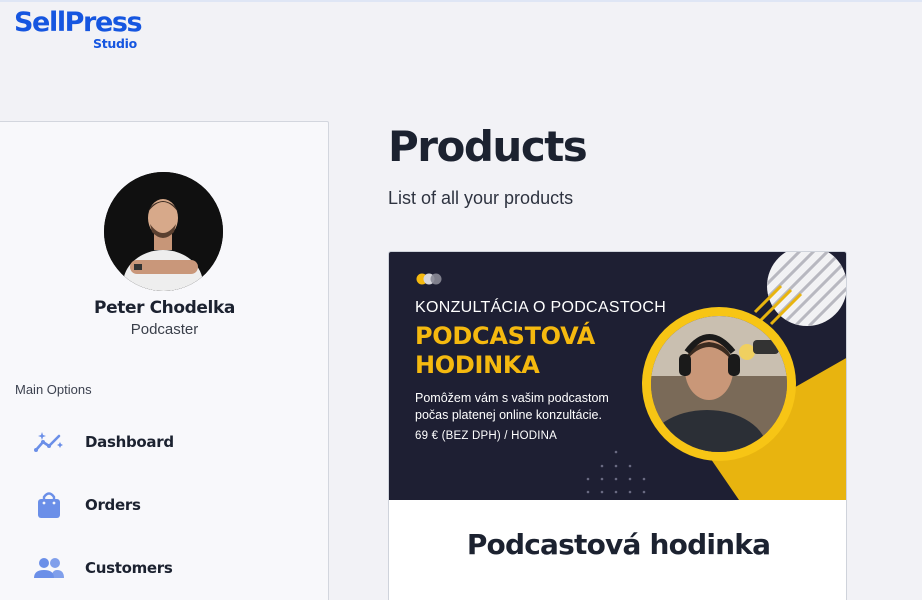 This screenshot has height=600, width=922. I want to click on sidebar-item-label: Dashboard, so click(129, 442).